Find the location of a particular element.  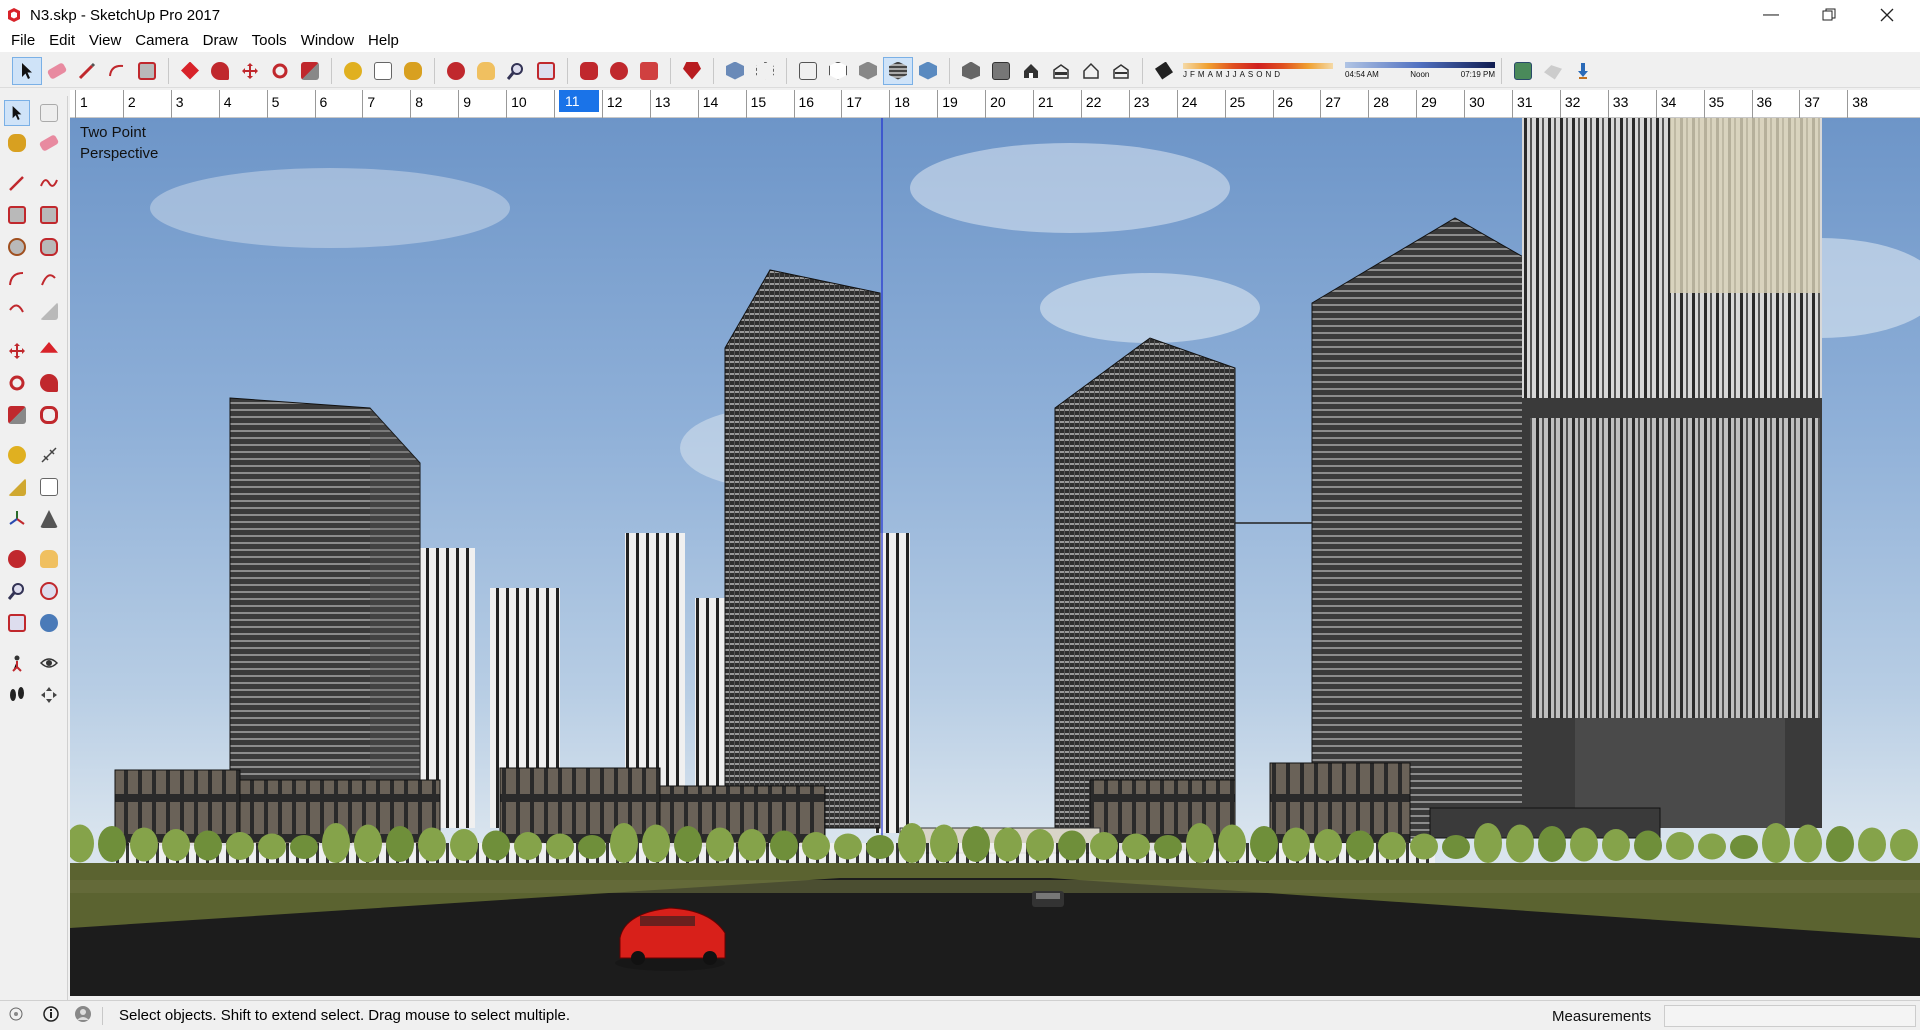

menu-edit: Edit is located at coordinates (62, 41).